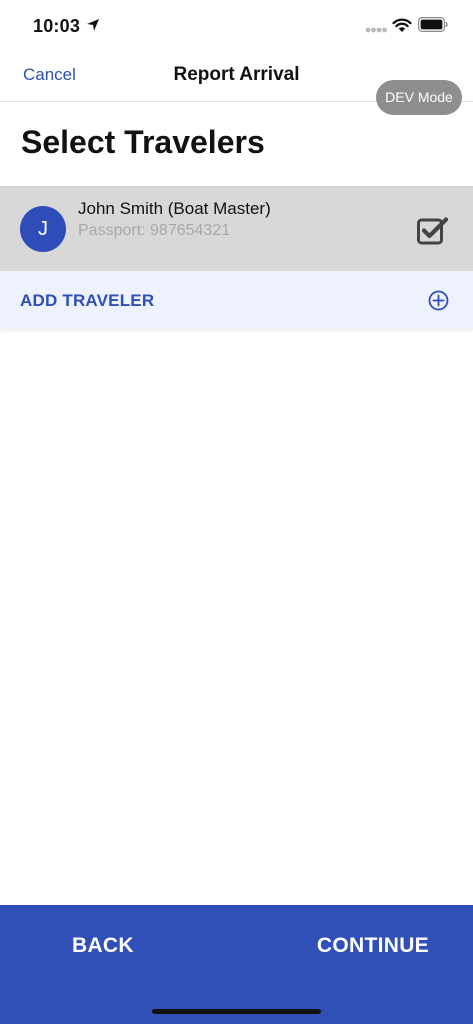 This screenshot has width=473, height=1024. I want to click on add-traveler-button: ADD TRAVELER, so click(236, 300).